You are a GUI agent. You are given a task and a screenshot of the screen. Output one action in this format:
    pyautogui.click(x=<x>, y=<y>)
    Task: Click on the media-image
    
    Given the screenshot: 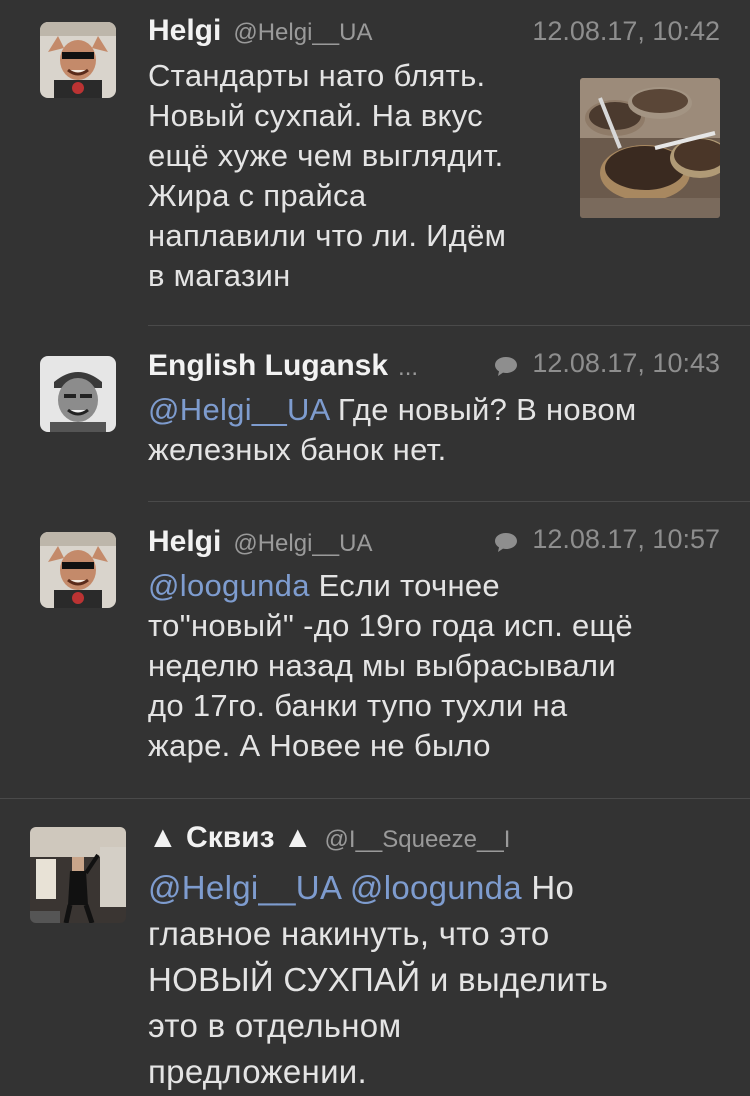 What is the action you would take?
    pyautogui.click(x=650, y=148)
    